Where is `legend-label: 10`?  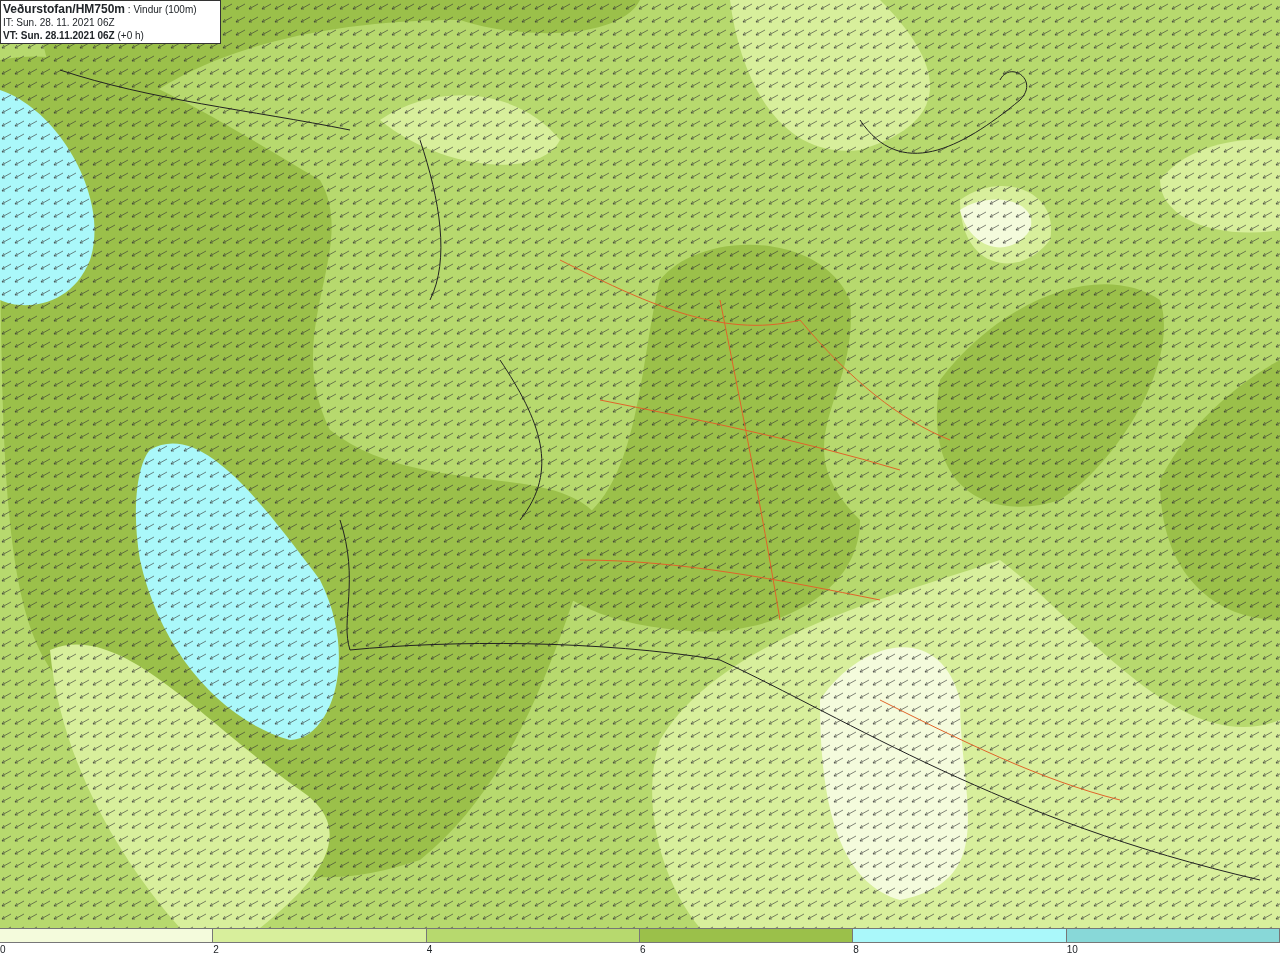
legend-label: 10 is located at coordinates (1072, 949).